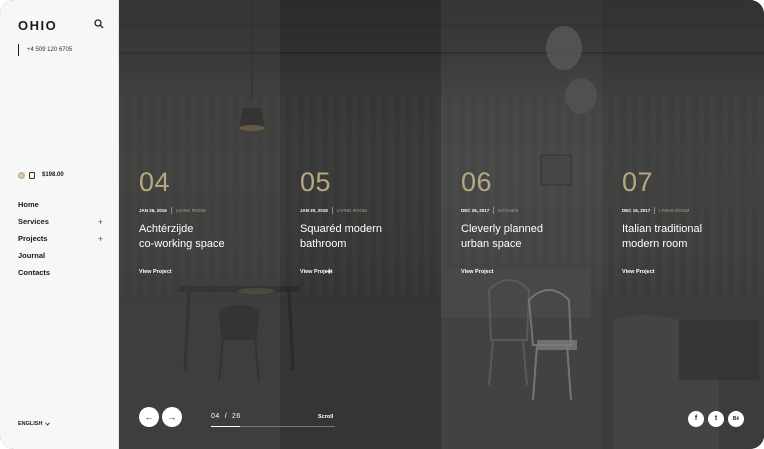  Describe the element at coordinates (225, 426) in the screenshot. I see `slide-progress-fill` at that location.